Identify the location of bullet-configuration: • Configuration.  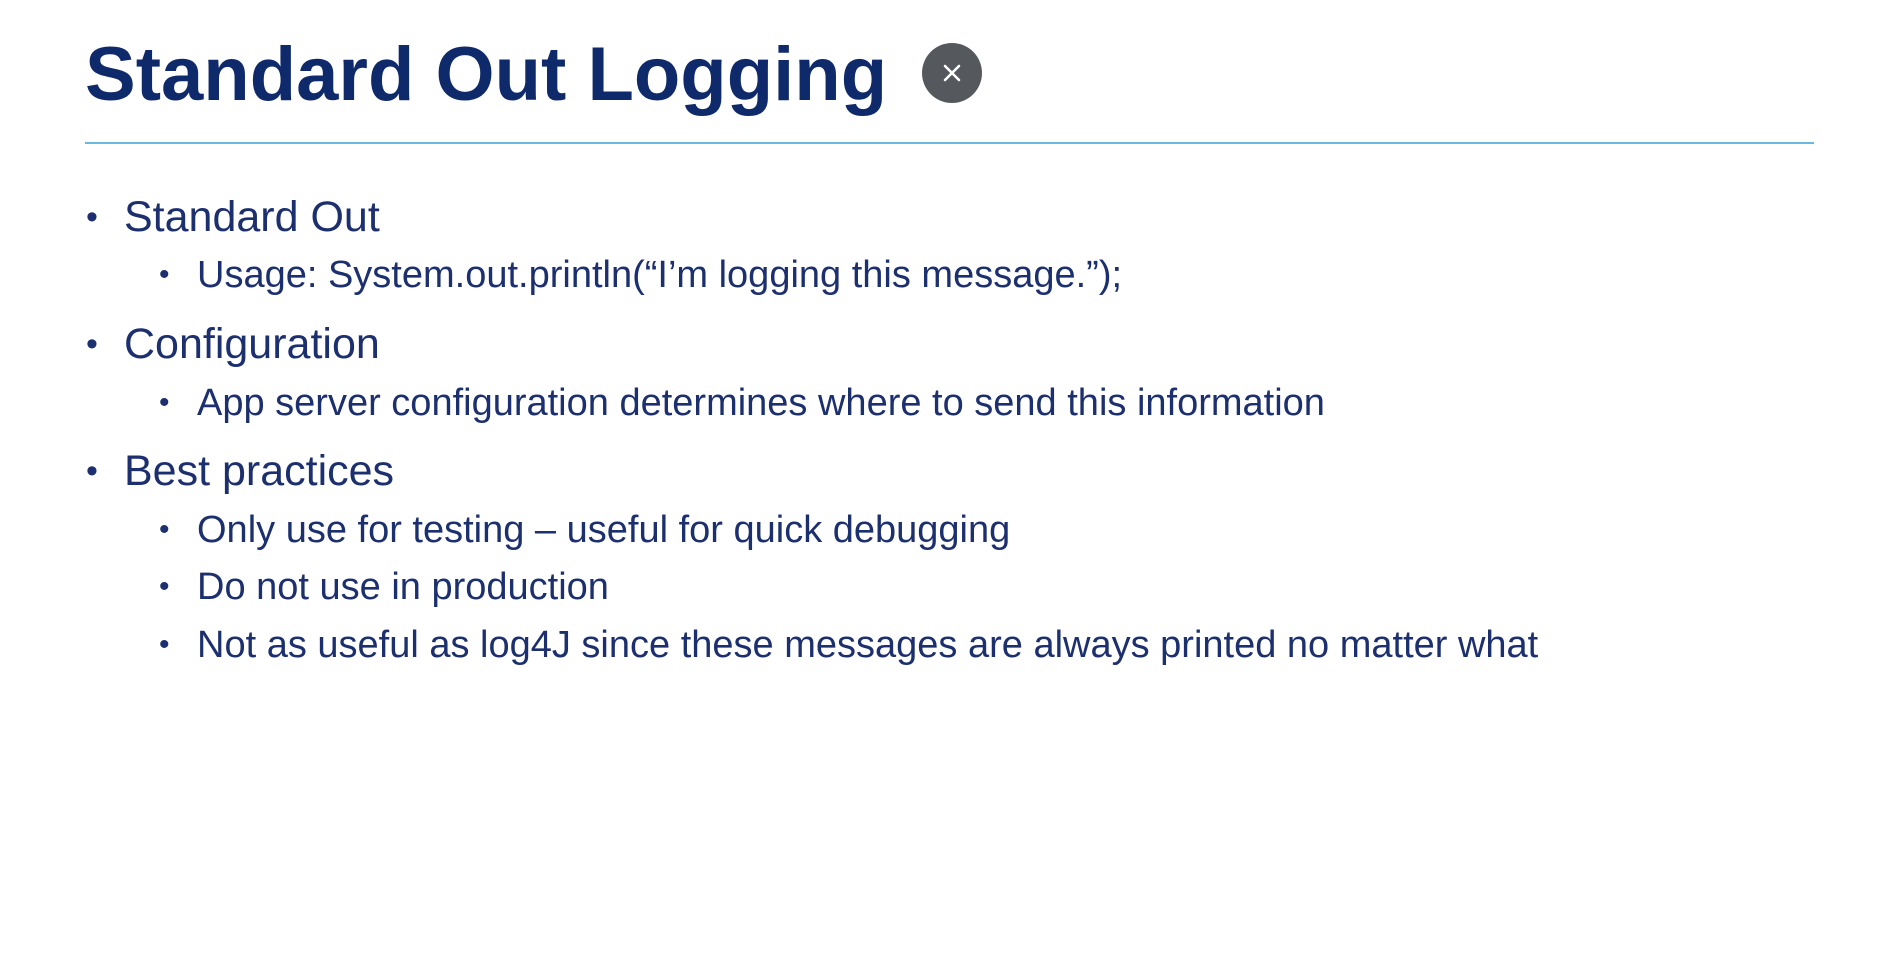
(233, 344).